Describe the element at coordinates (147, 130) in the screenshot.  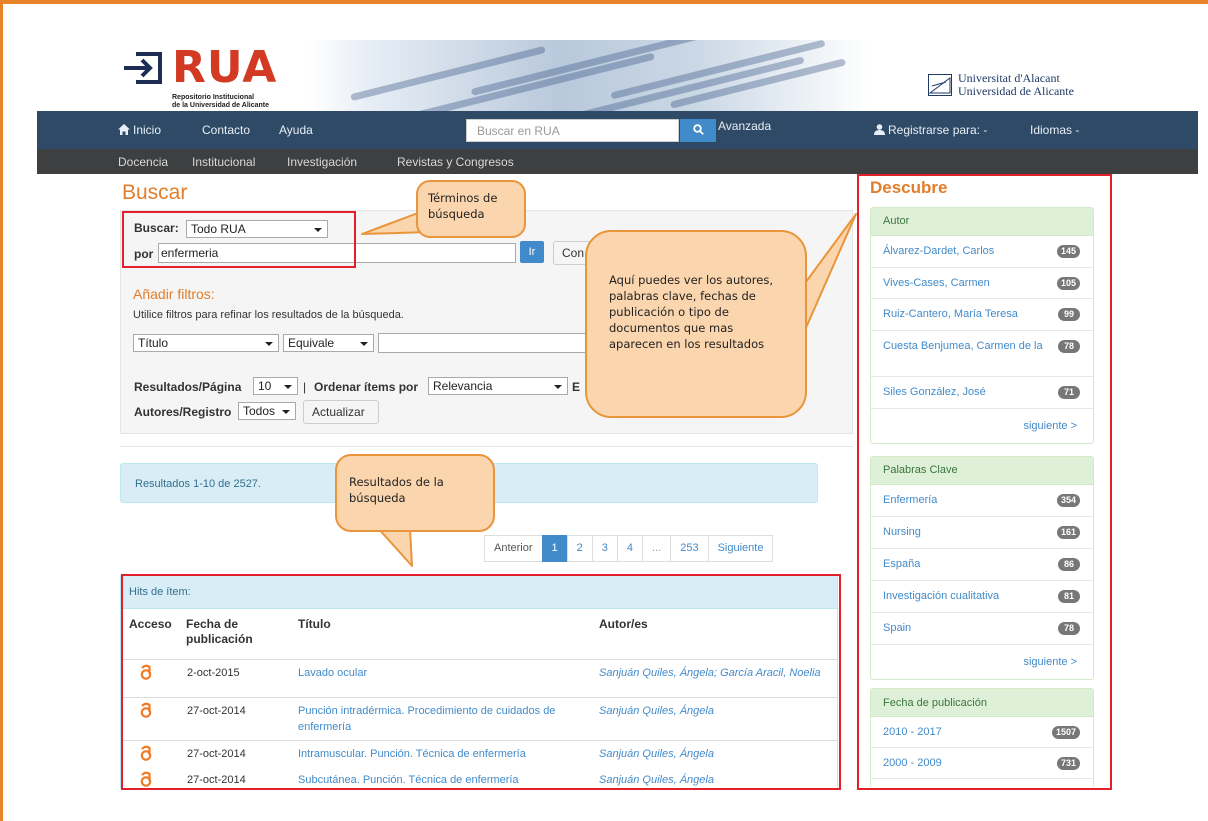
I see `nav-inicio-label: Inicio` at that location.